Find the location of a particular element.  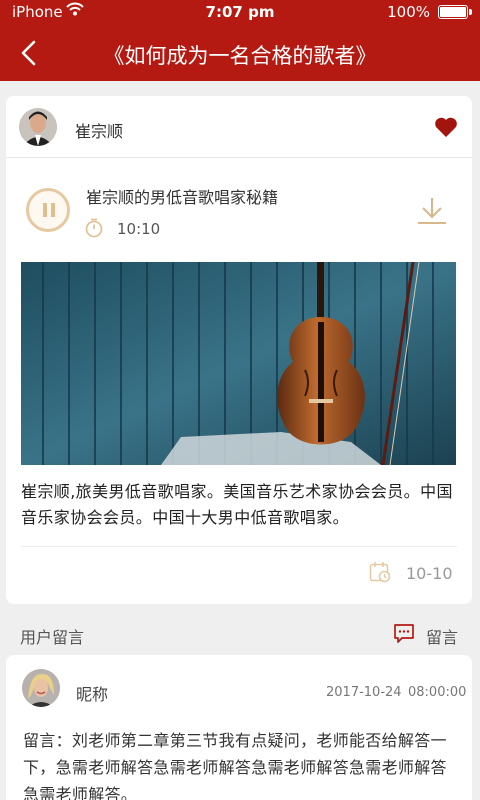

heart-icon is located at coordinates (446, 127).